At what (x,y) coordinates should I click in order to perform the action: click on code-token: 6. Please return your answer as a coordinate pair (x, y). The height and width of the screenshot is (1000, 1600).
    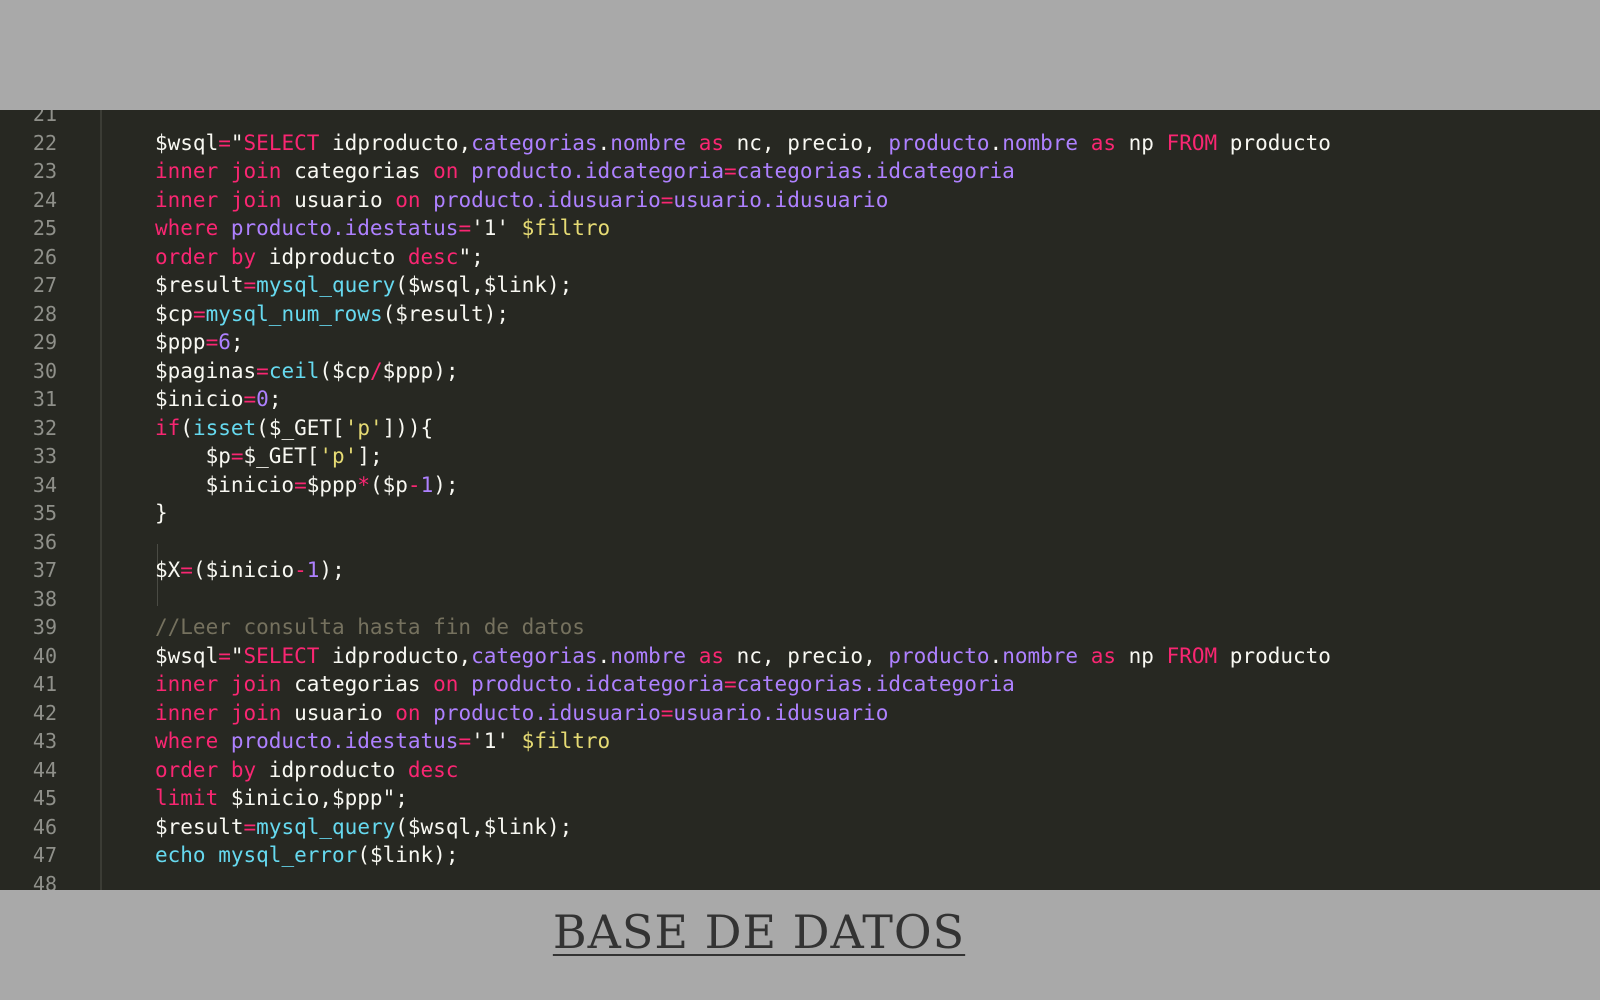
    Looking at the image, I should click on (224, 342).